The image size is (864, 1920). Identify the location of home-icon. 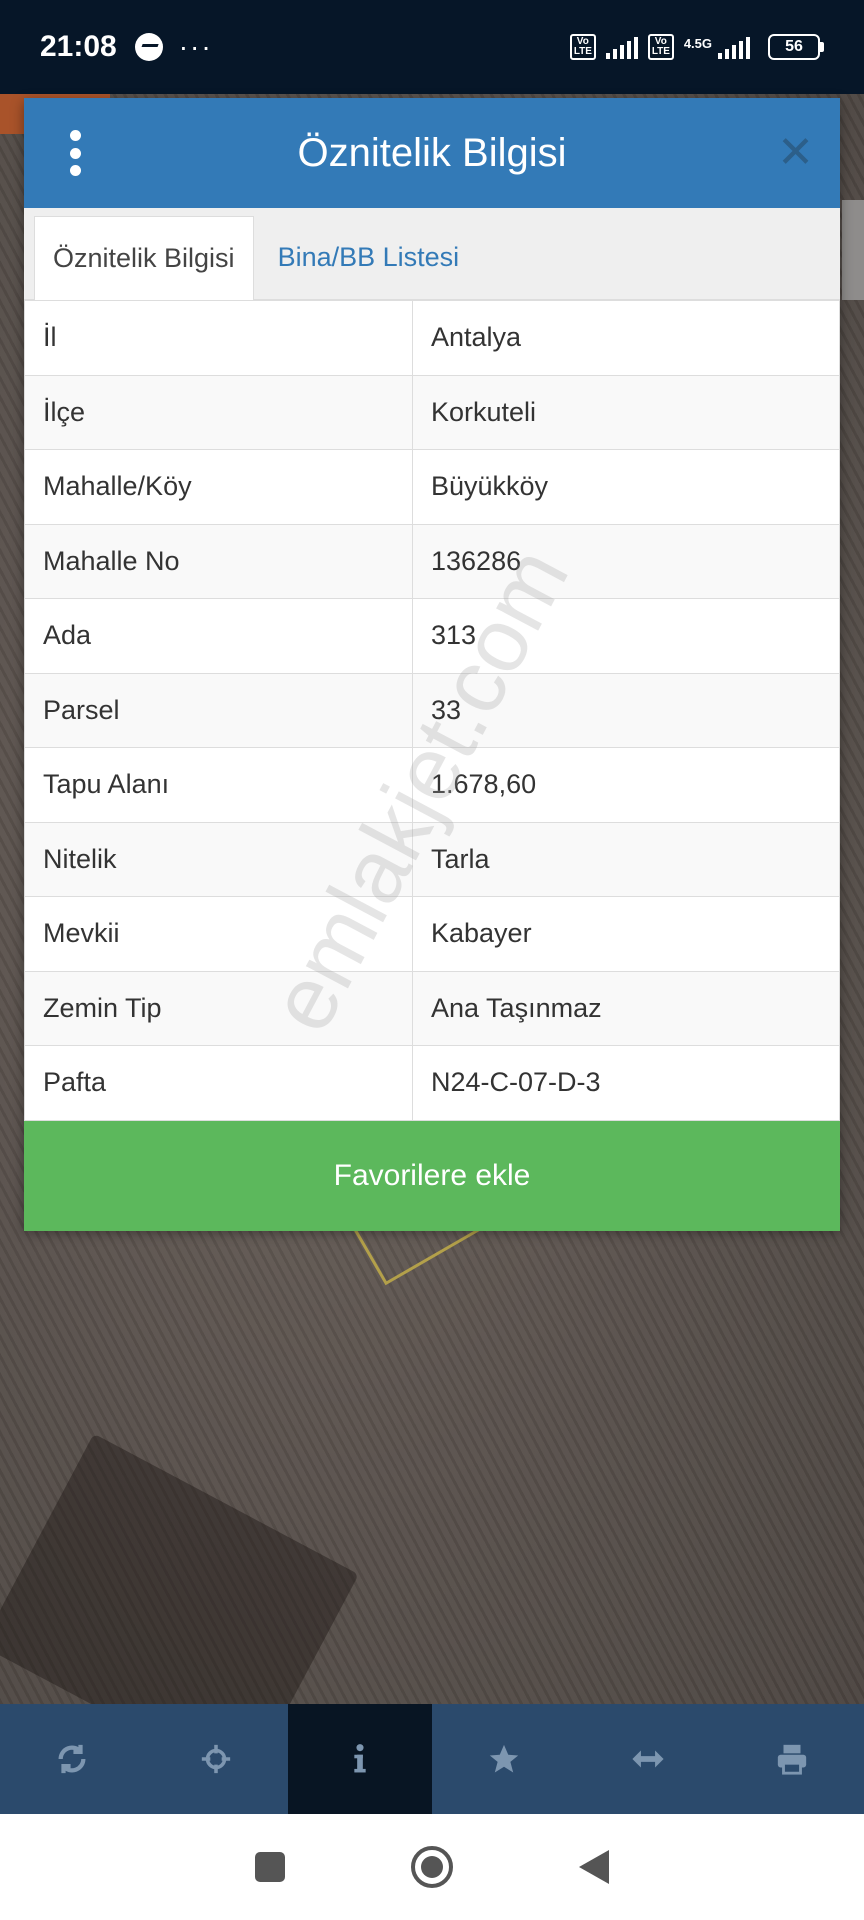
(432, 1867).